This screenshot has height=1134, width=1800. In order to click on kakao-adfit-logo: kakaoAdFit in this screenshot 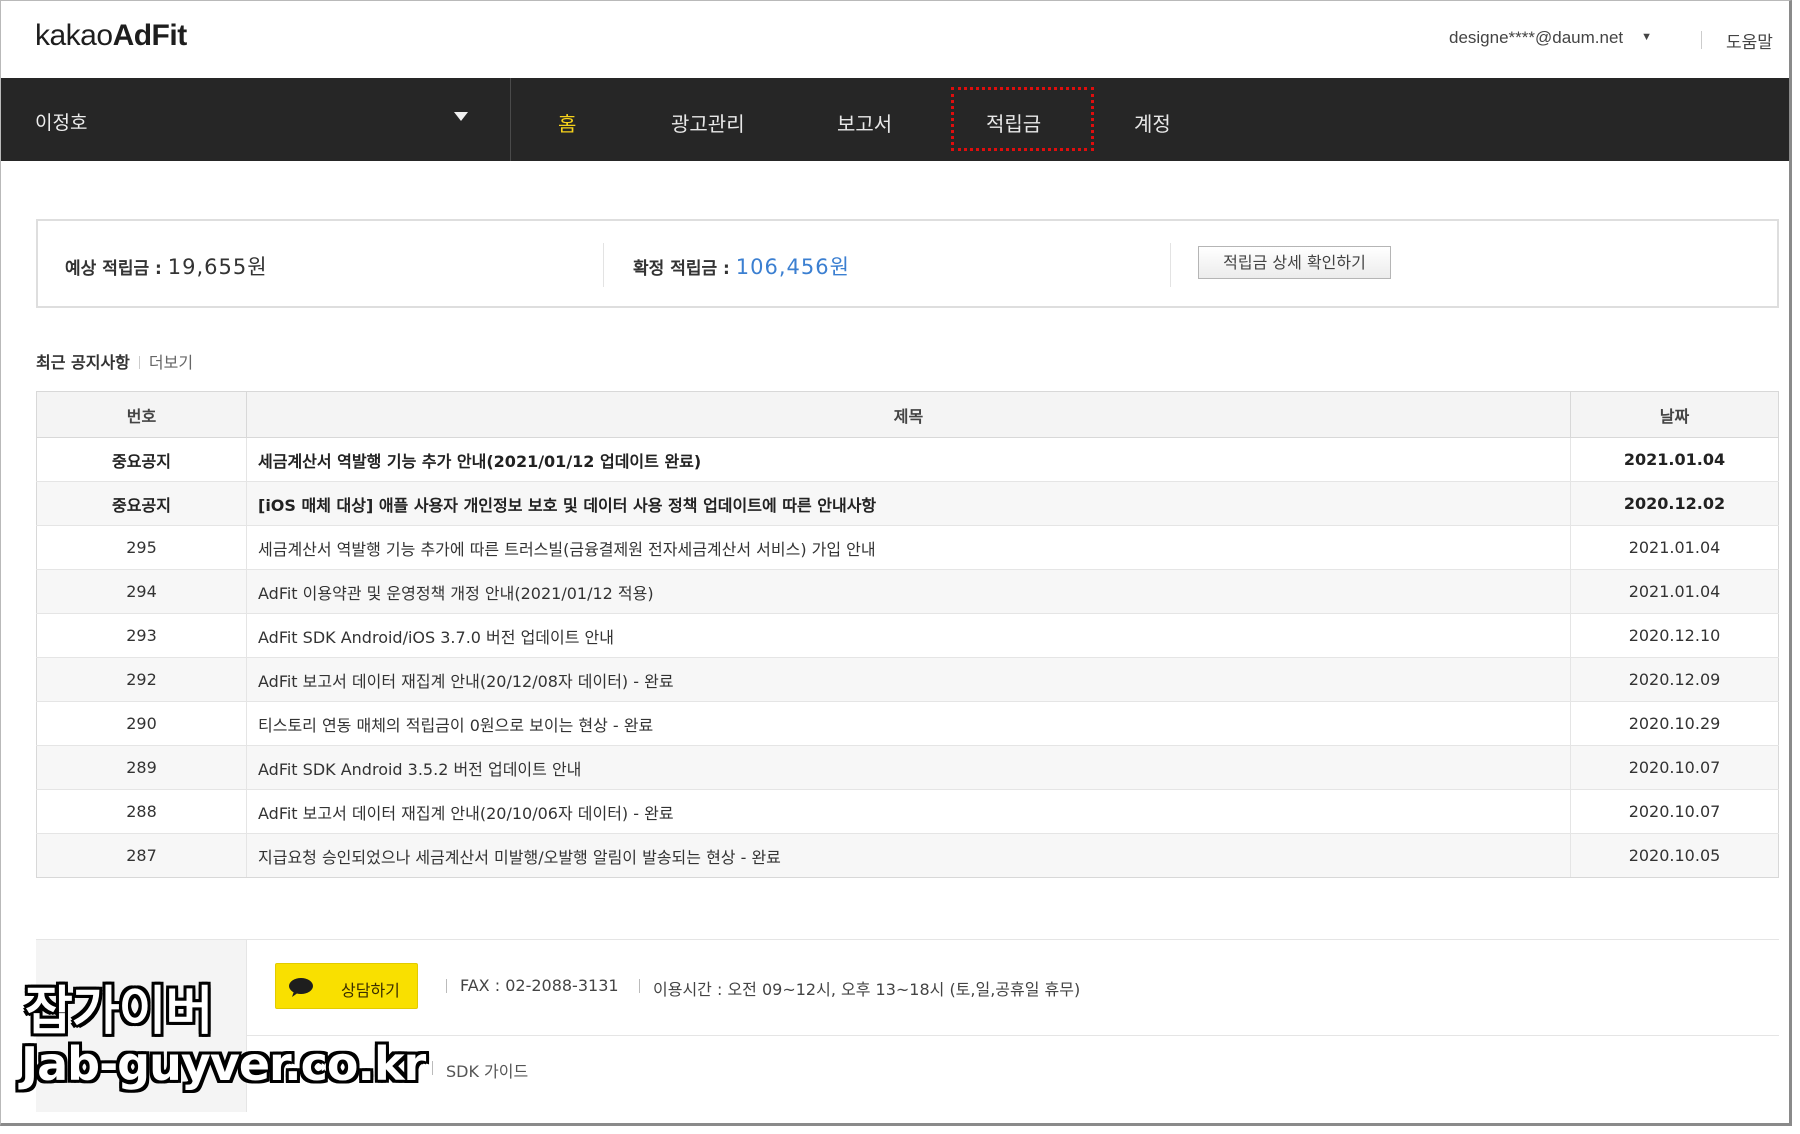, I will do `click(111, 36)`.